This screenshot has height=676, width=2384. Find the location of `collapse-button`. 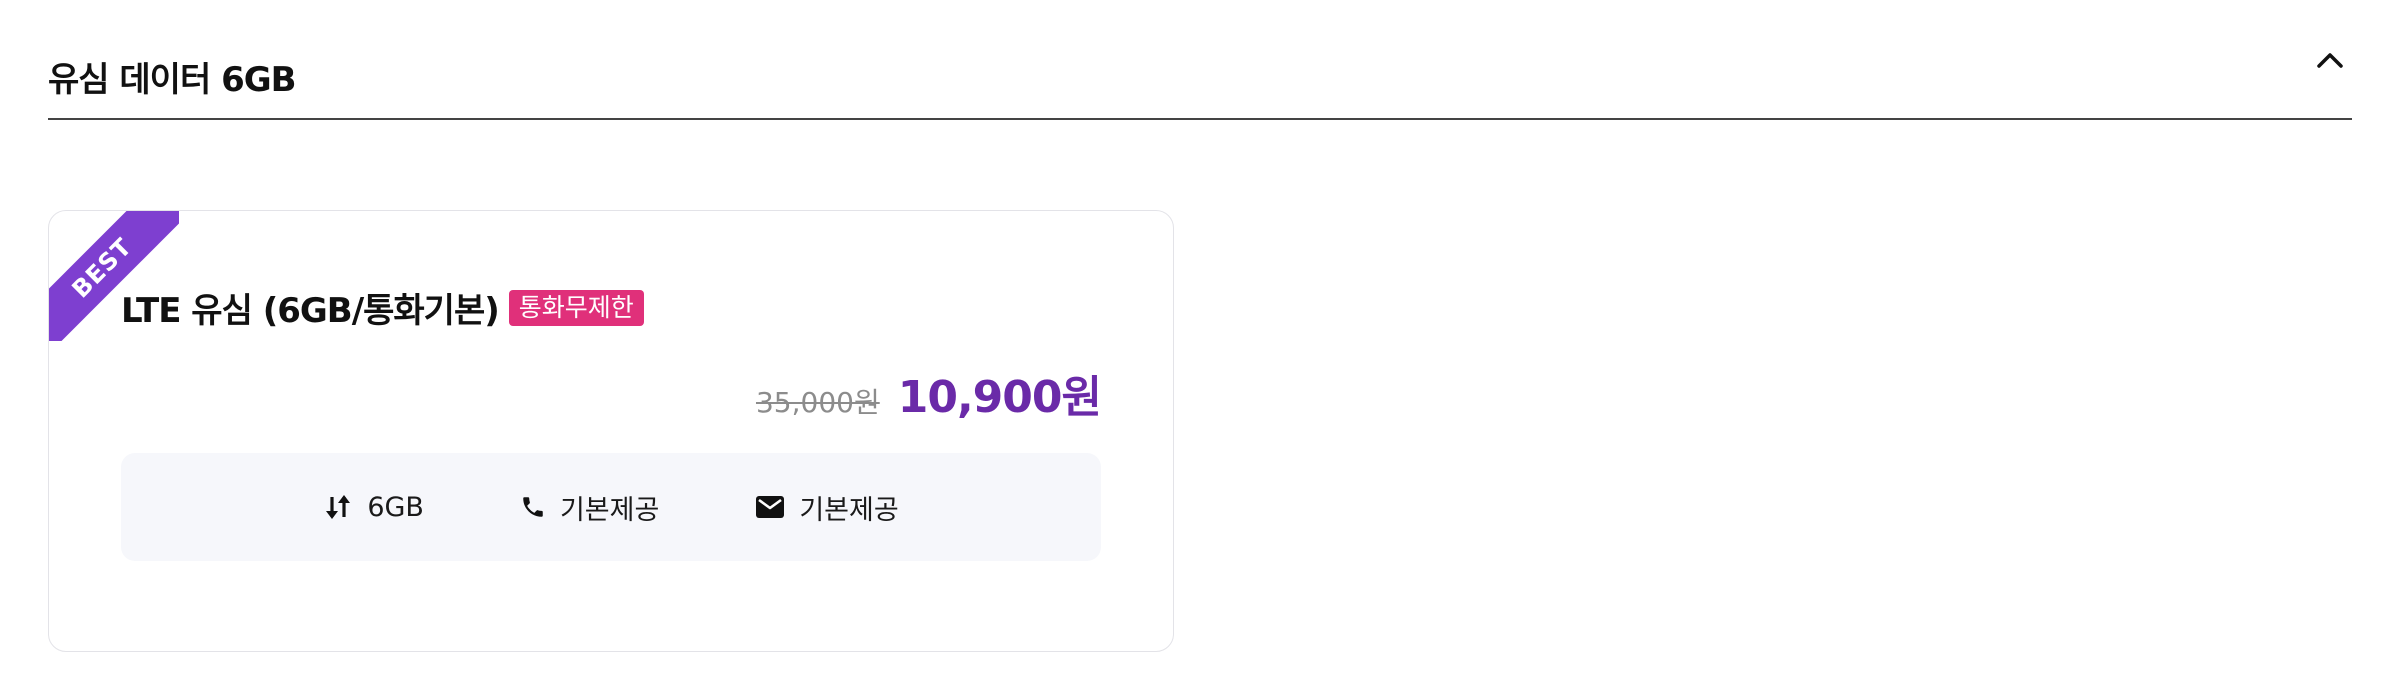

collapse-button is located at coordinates (2330, 62).